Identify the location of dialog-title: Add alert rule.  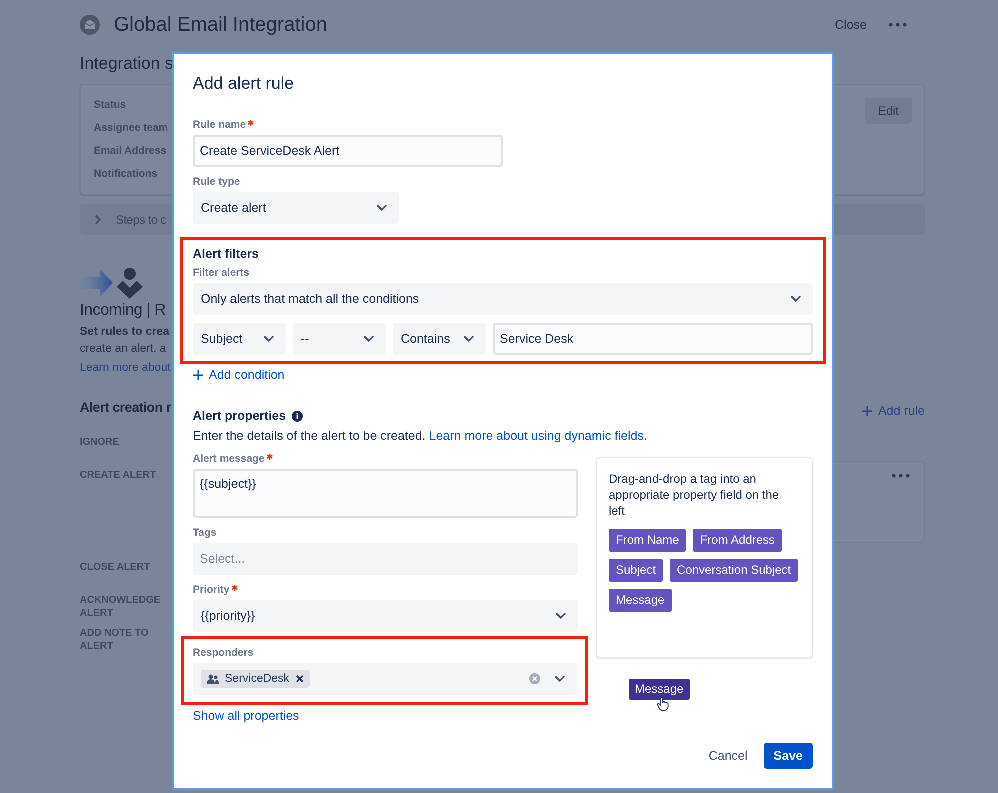
(244, 84).